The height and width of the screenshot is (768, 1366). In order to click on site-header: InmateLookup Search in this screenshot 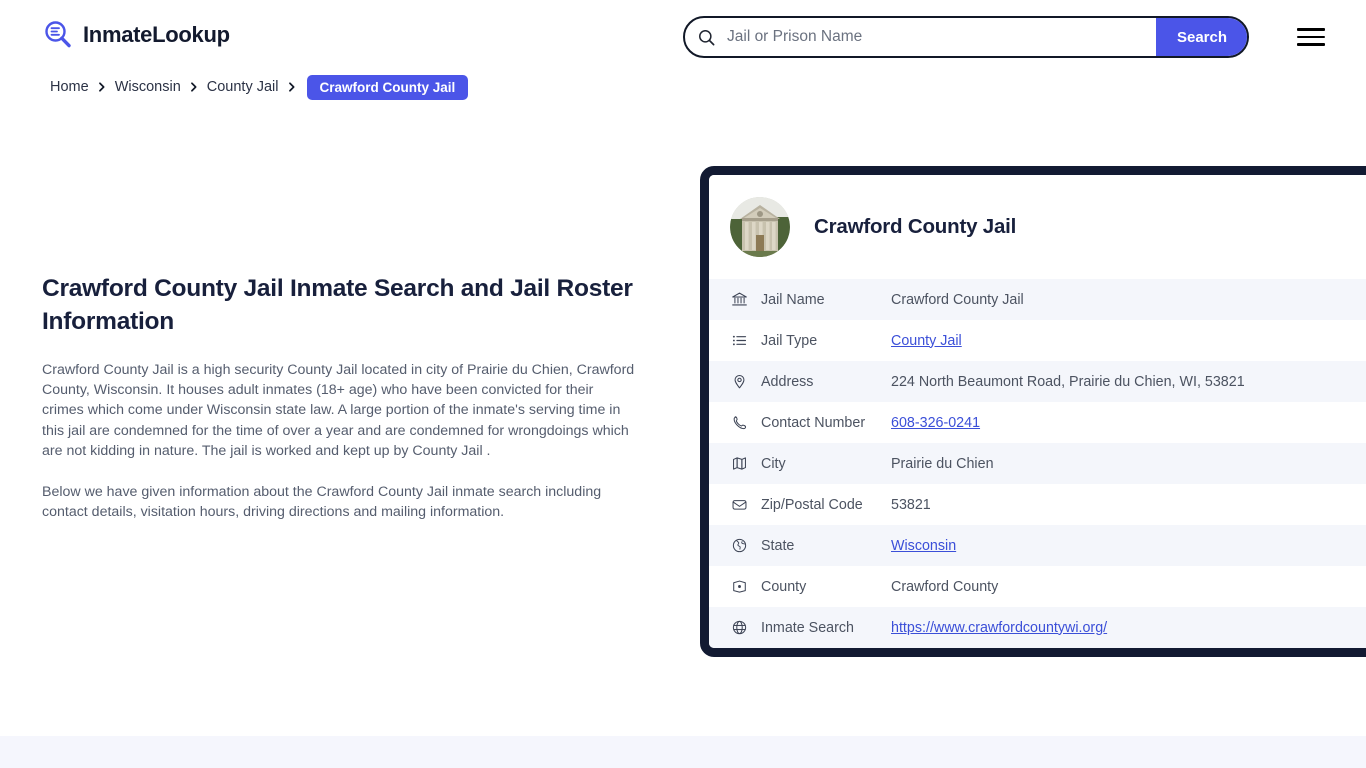, I will do `click(683, 37)`.